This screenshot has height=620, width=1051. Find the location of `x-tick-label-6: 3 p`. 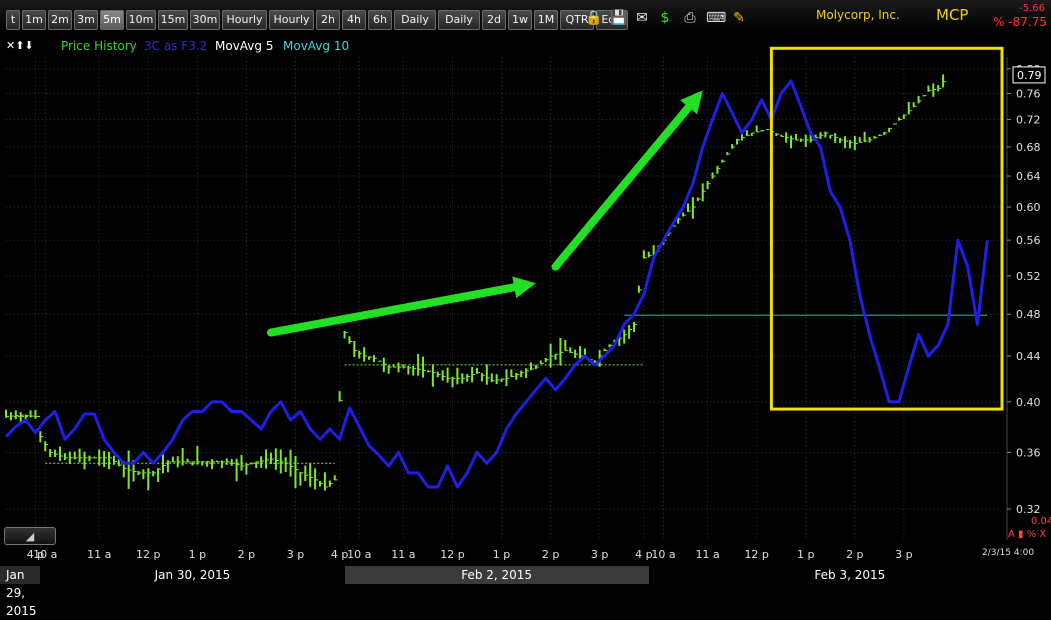

x-tick-label-6: 3 p is located at coordinates (295, 554).